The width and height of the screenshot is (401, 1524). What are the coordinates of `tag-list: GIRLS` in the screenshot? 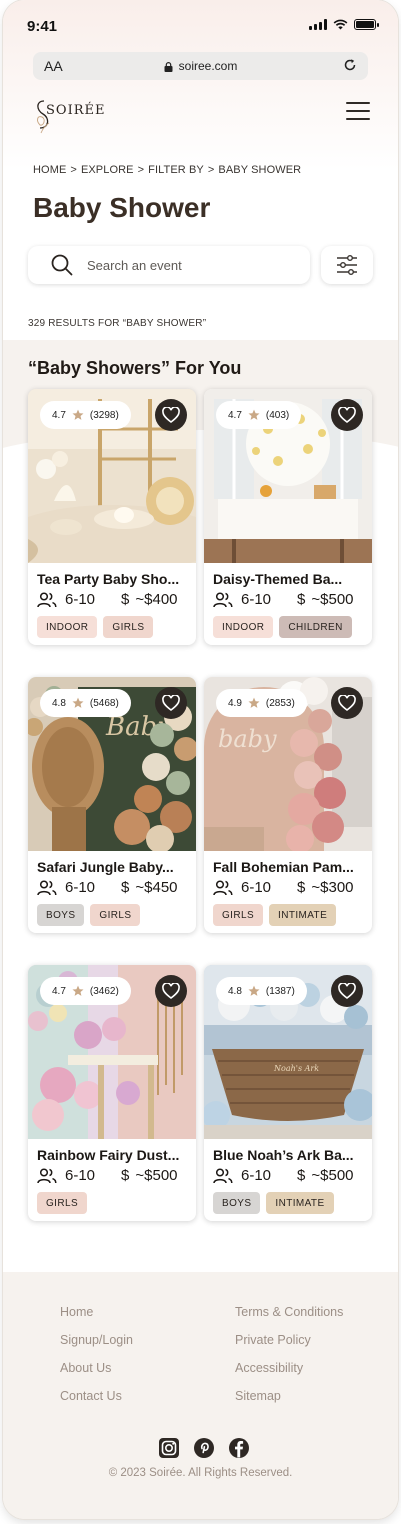 It's located at (62, 1203).